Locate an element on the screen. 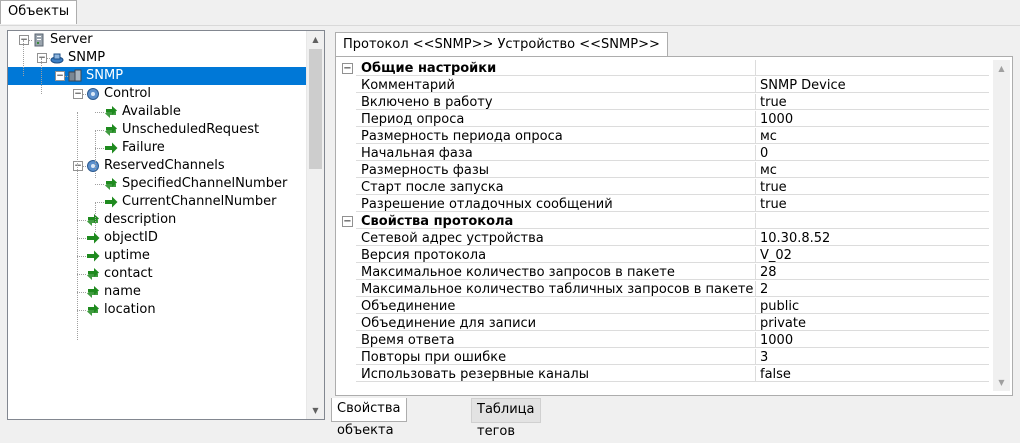 This screenshot has height=443, width=1020. property-row: Размерность периода опроса мс is located at coordinates (664, 136).